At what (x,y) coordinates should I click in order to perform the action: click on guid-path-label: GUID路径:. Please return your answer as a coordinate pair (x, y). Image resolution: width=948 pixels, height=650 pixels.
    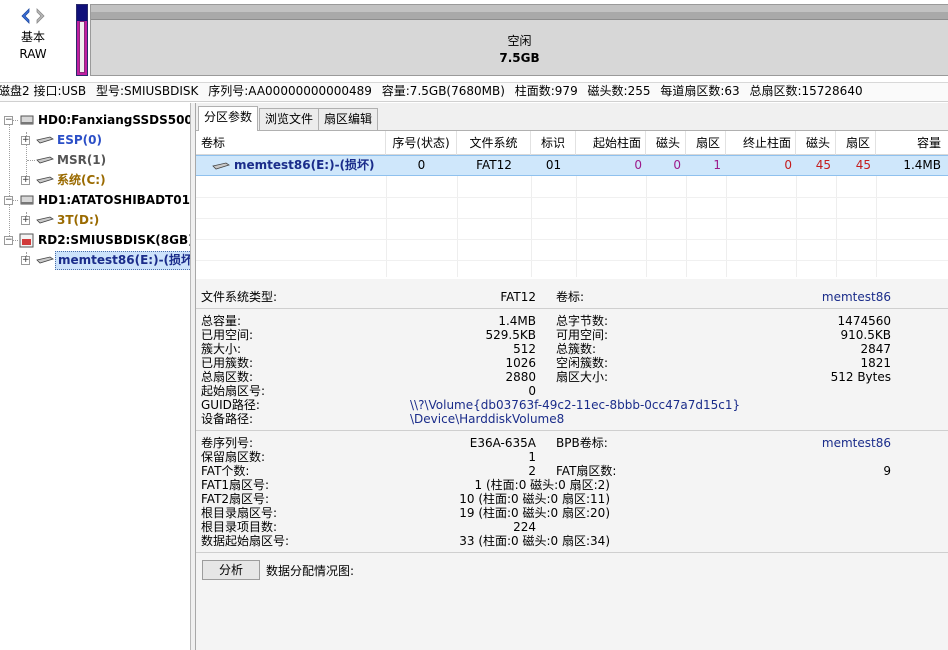
    Looking at the image, I should click on (230, 405).